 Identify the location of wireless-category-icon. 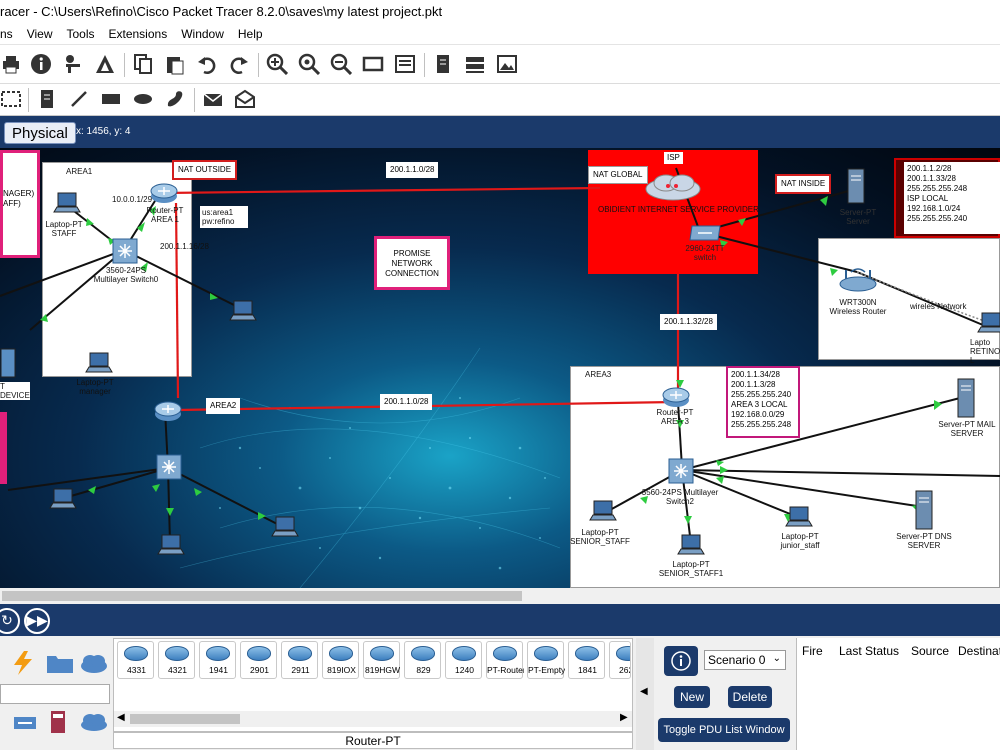
(25, 722).